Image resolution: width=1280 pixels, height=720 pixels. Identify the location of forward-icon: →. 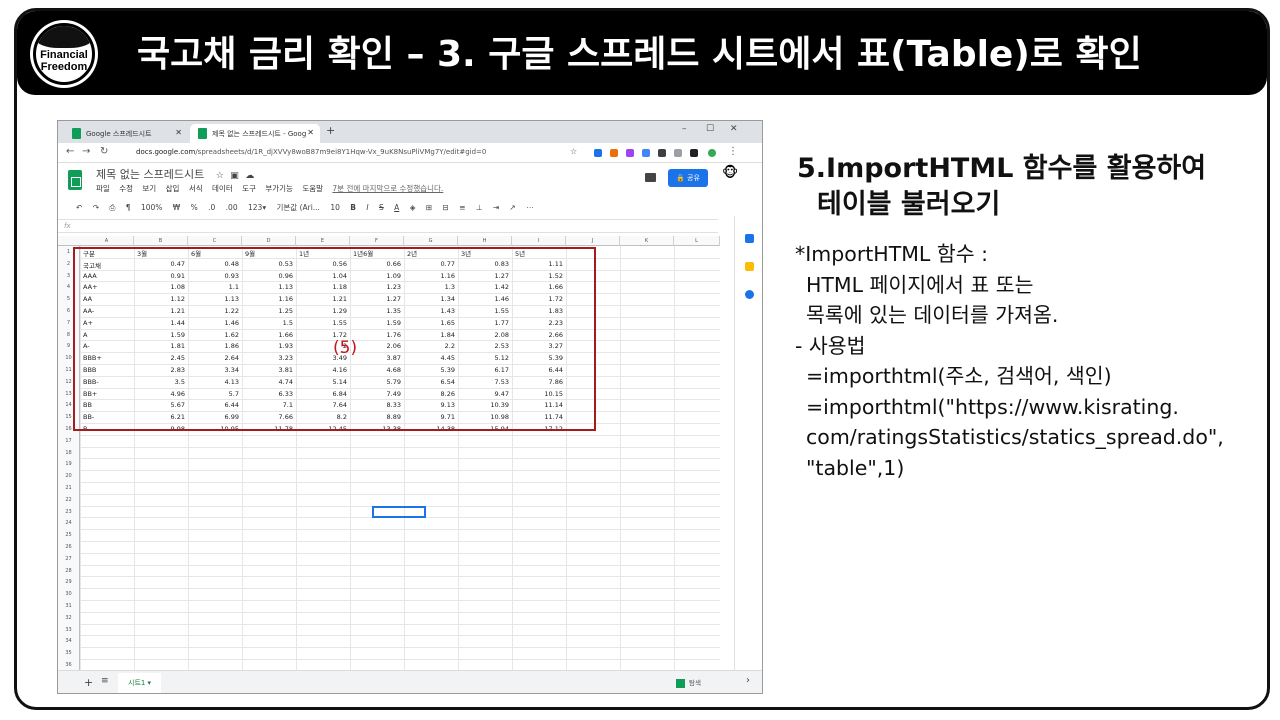
(86, 151).